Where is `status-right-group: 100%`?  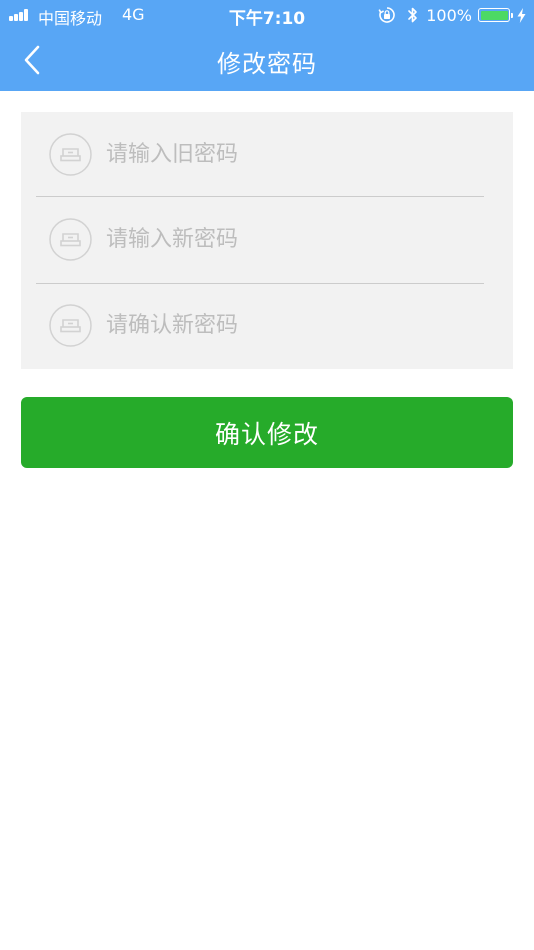
status-right-group: 100% is located at coordinates (452, 15).